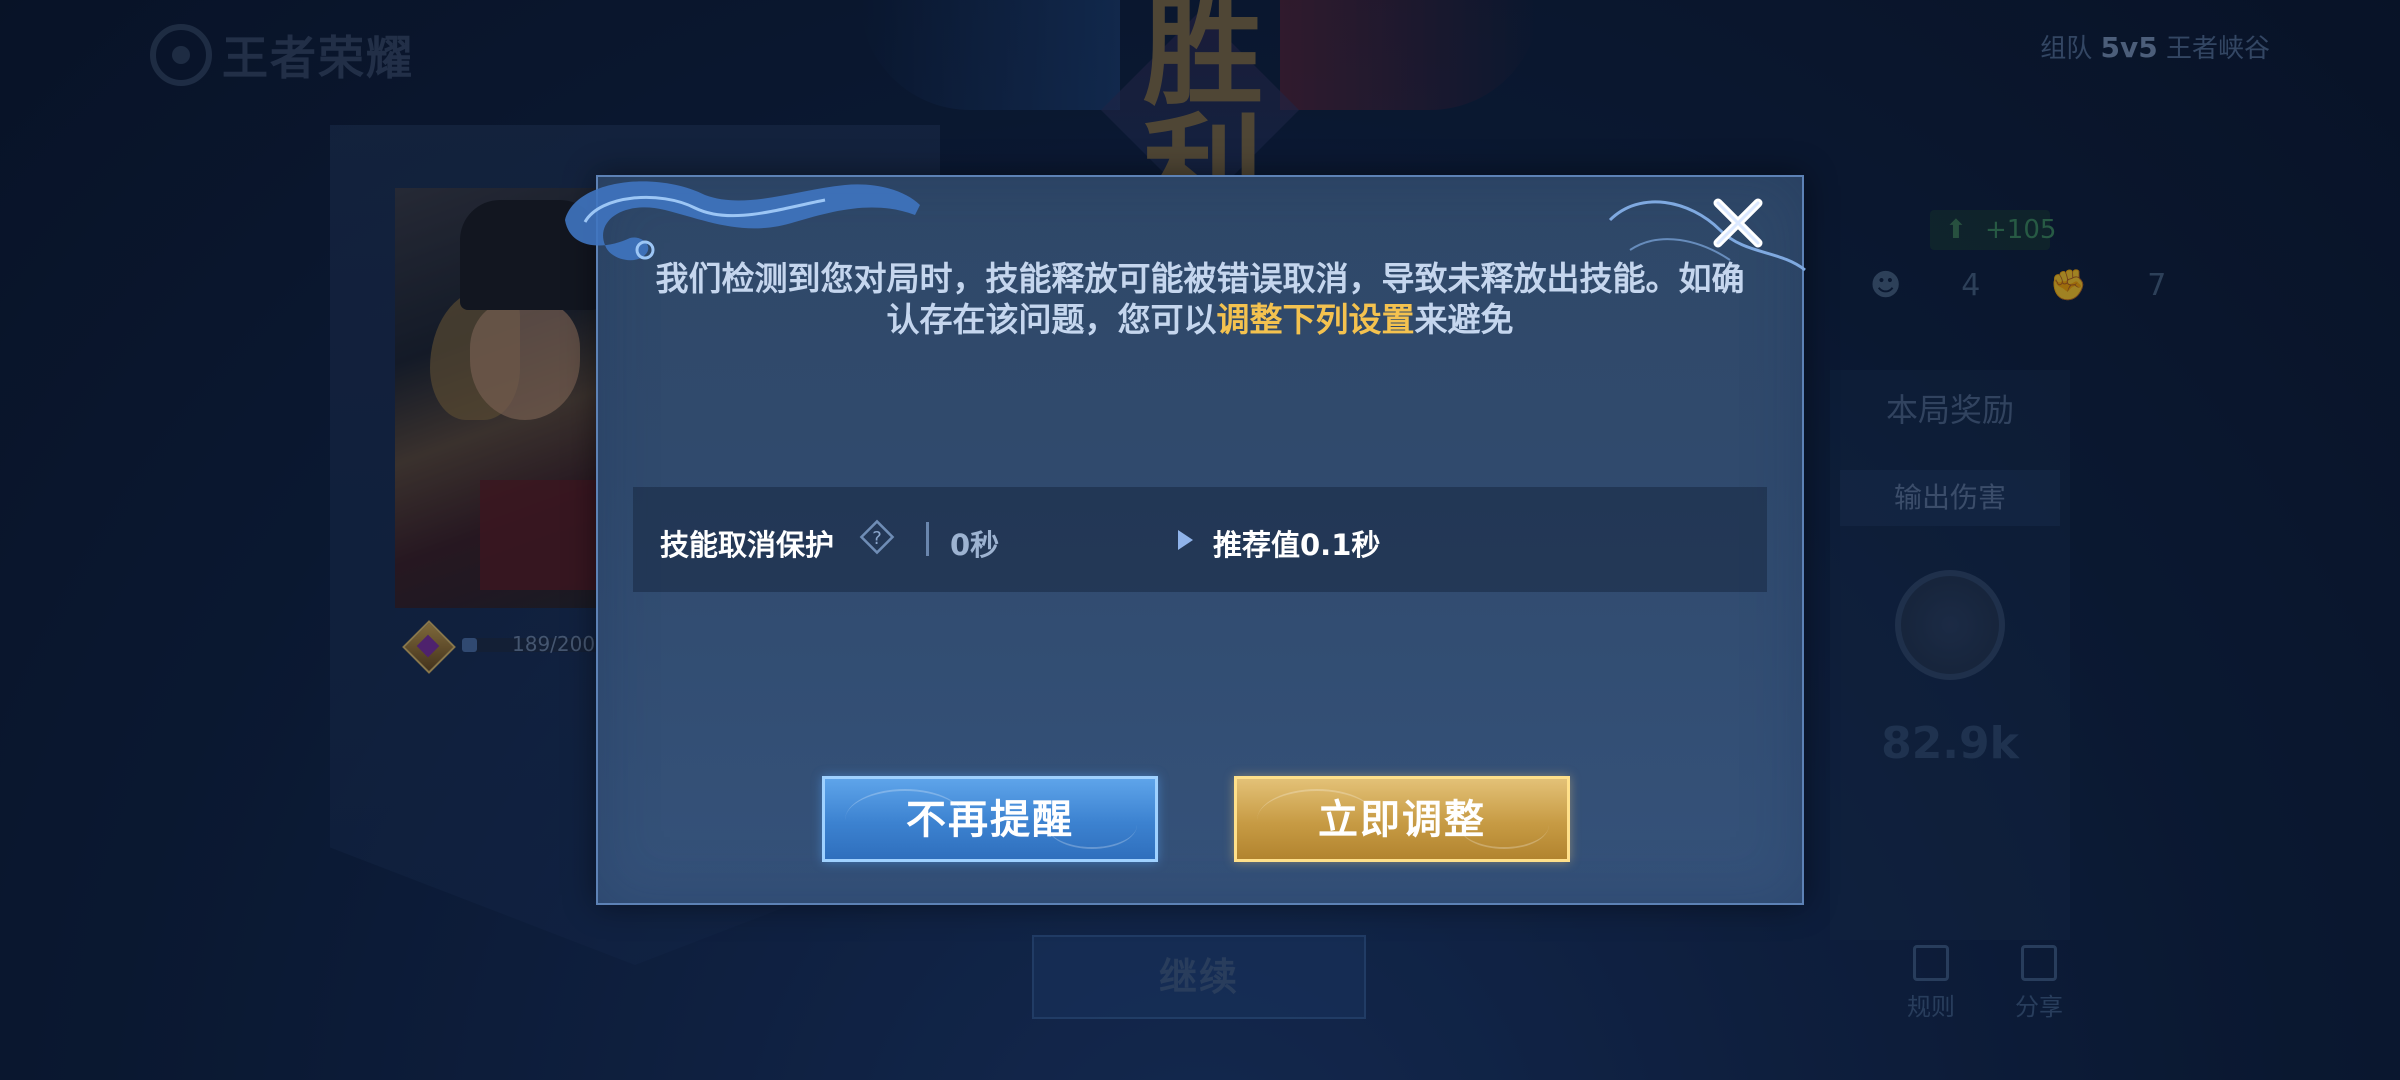 Image resolution: width=2400 pixels, height=1080 pixels. I want to click on dialog-message-tail: 来避免, so click(1464, 319).